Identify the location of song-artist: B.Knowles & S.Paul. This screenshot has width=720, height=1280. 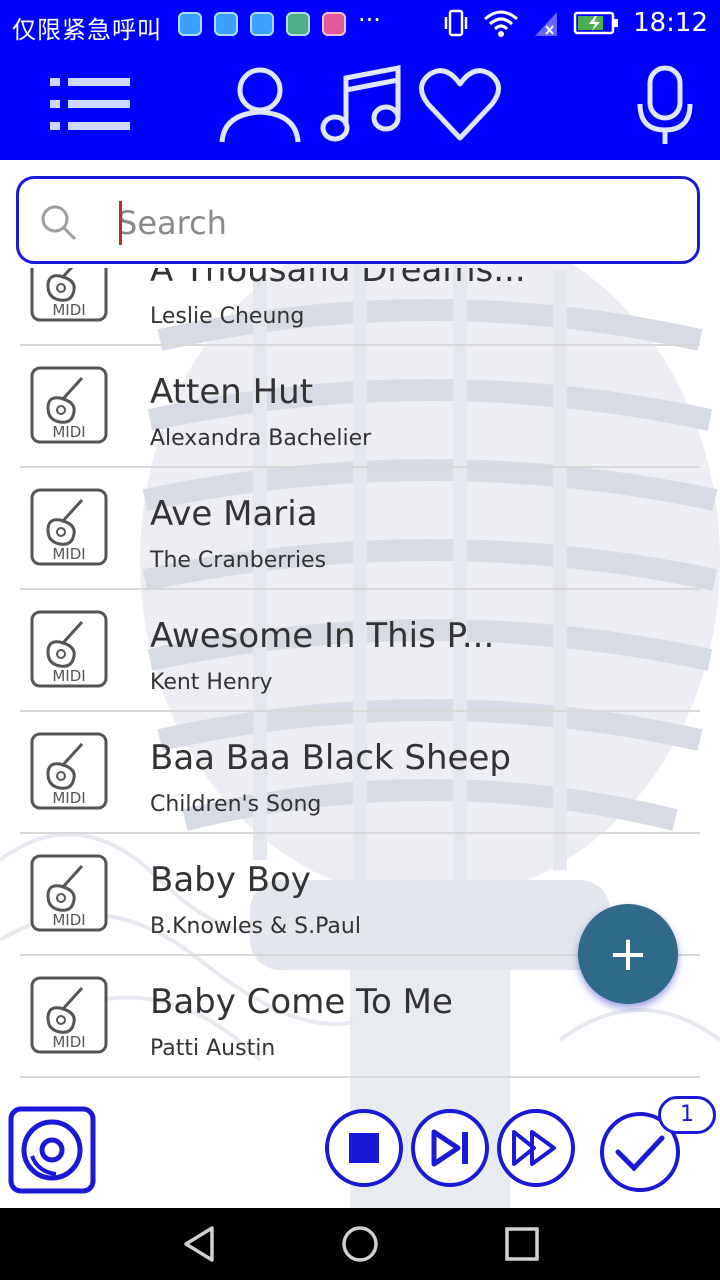
(255, 926).